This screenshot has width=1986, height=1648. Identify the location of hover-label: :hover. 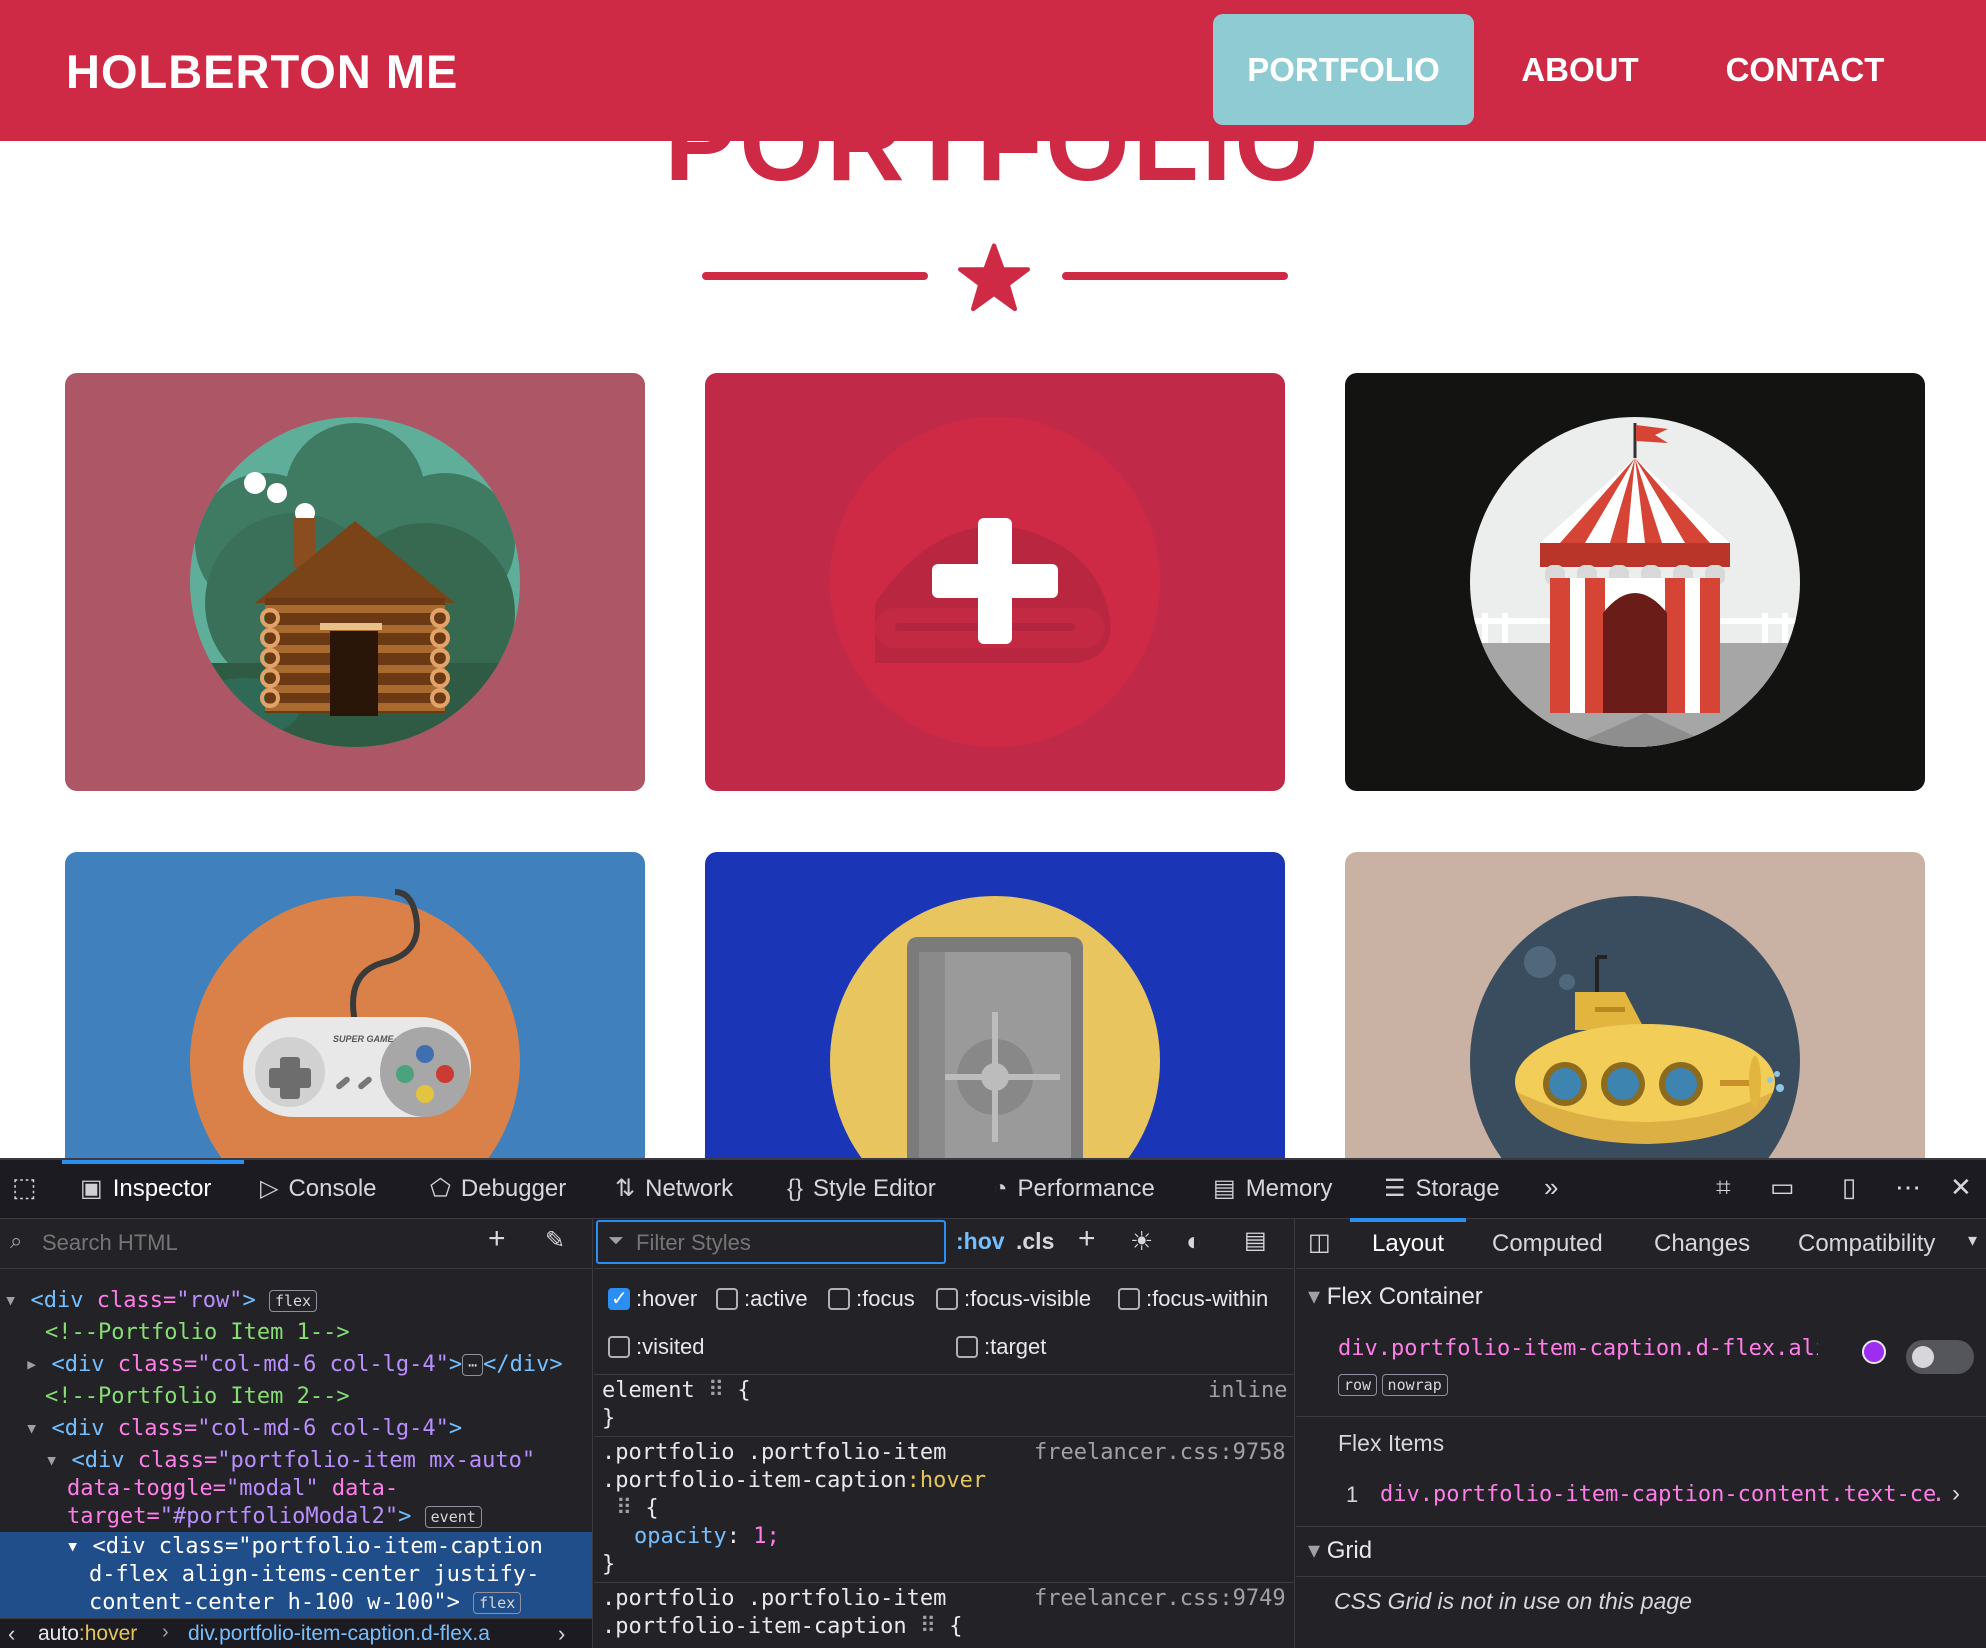
(667, 1298).